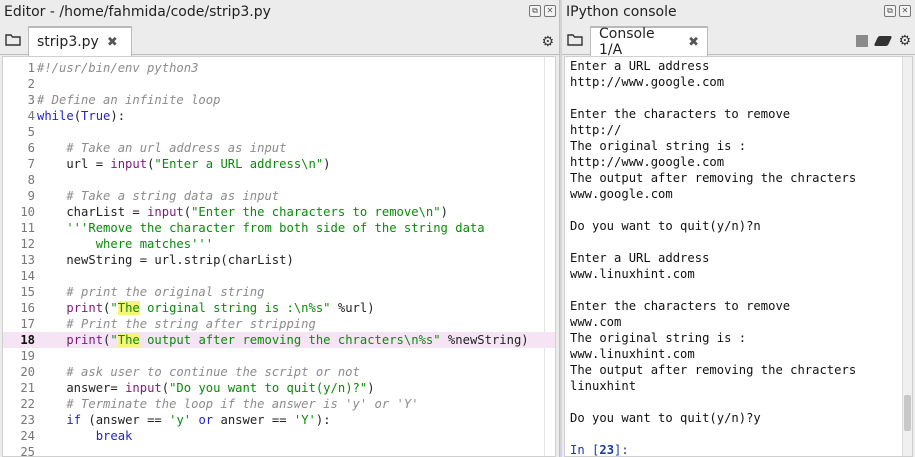  I want to click on code-line: 4 while(True):, so click(279, 116).